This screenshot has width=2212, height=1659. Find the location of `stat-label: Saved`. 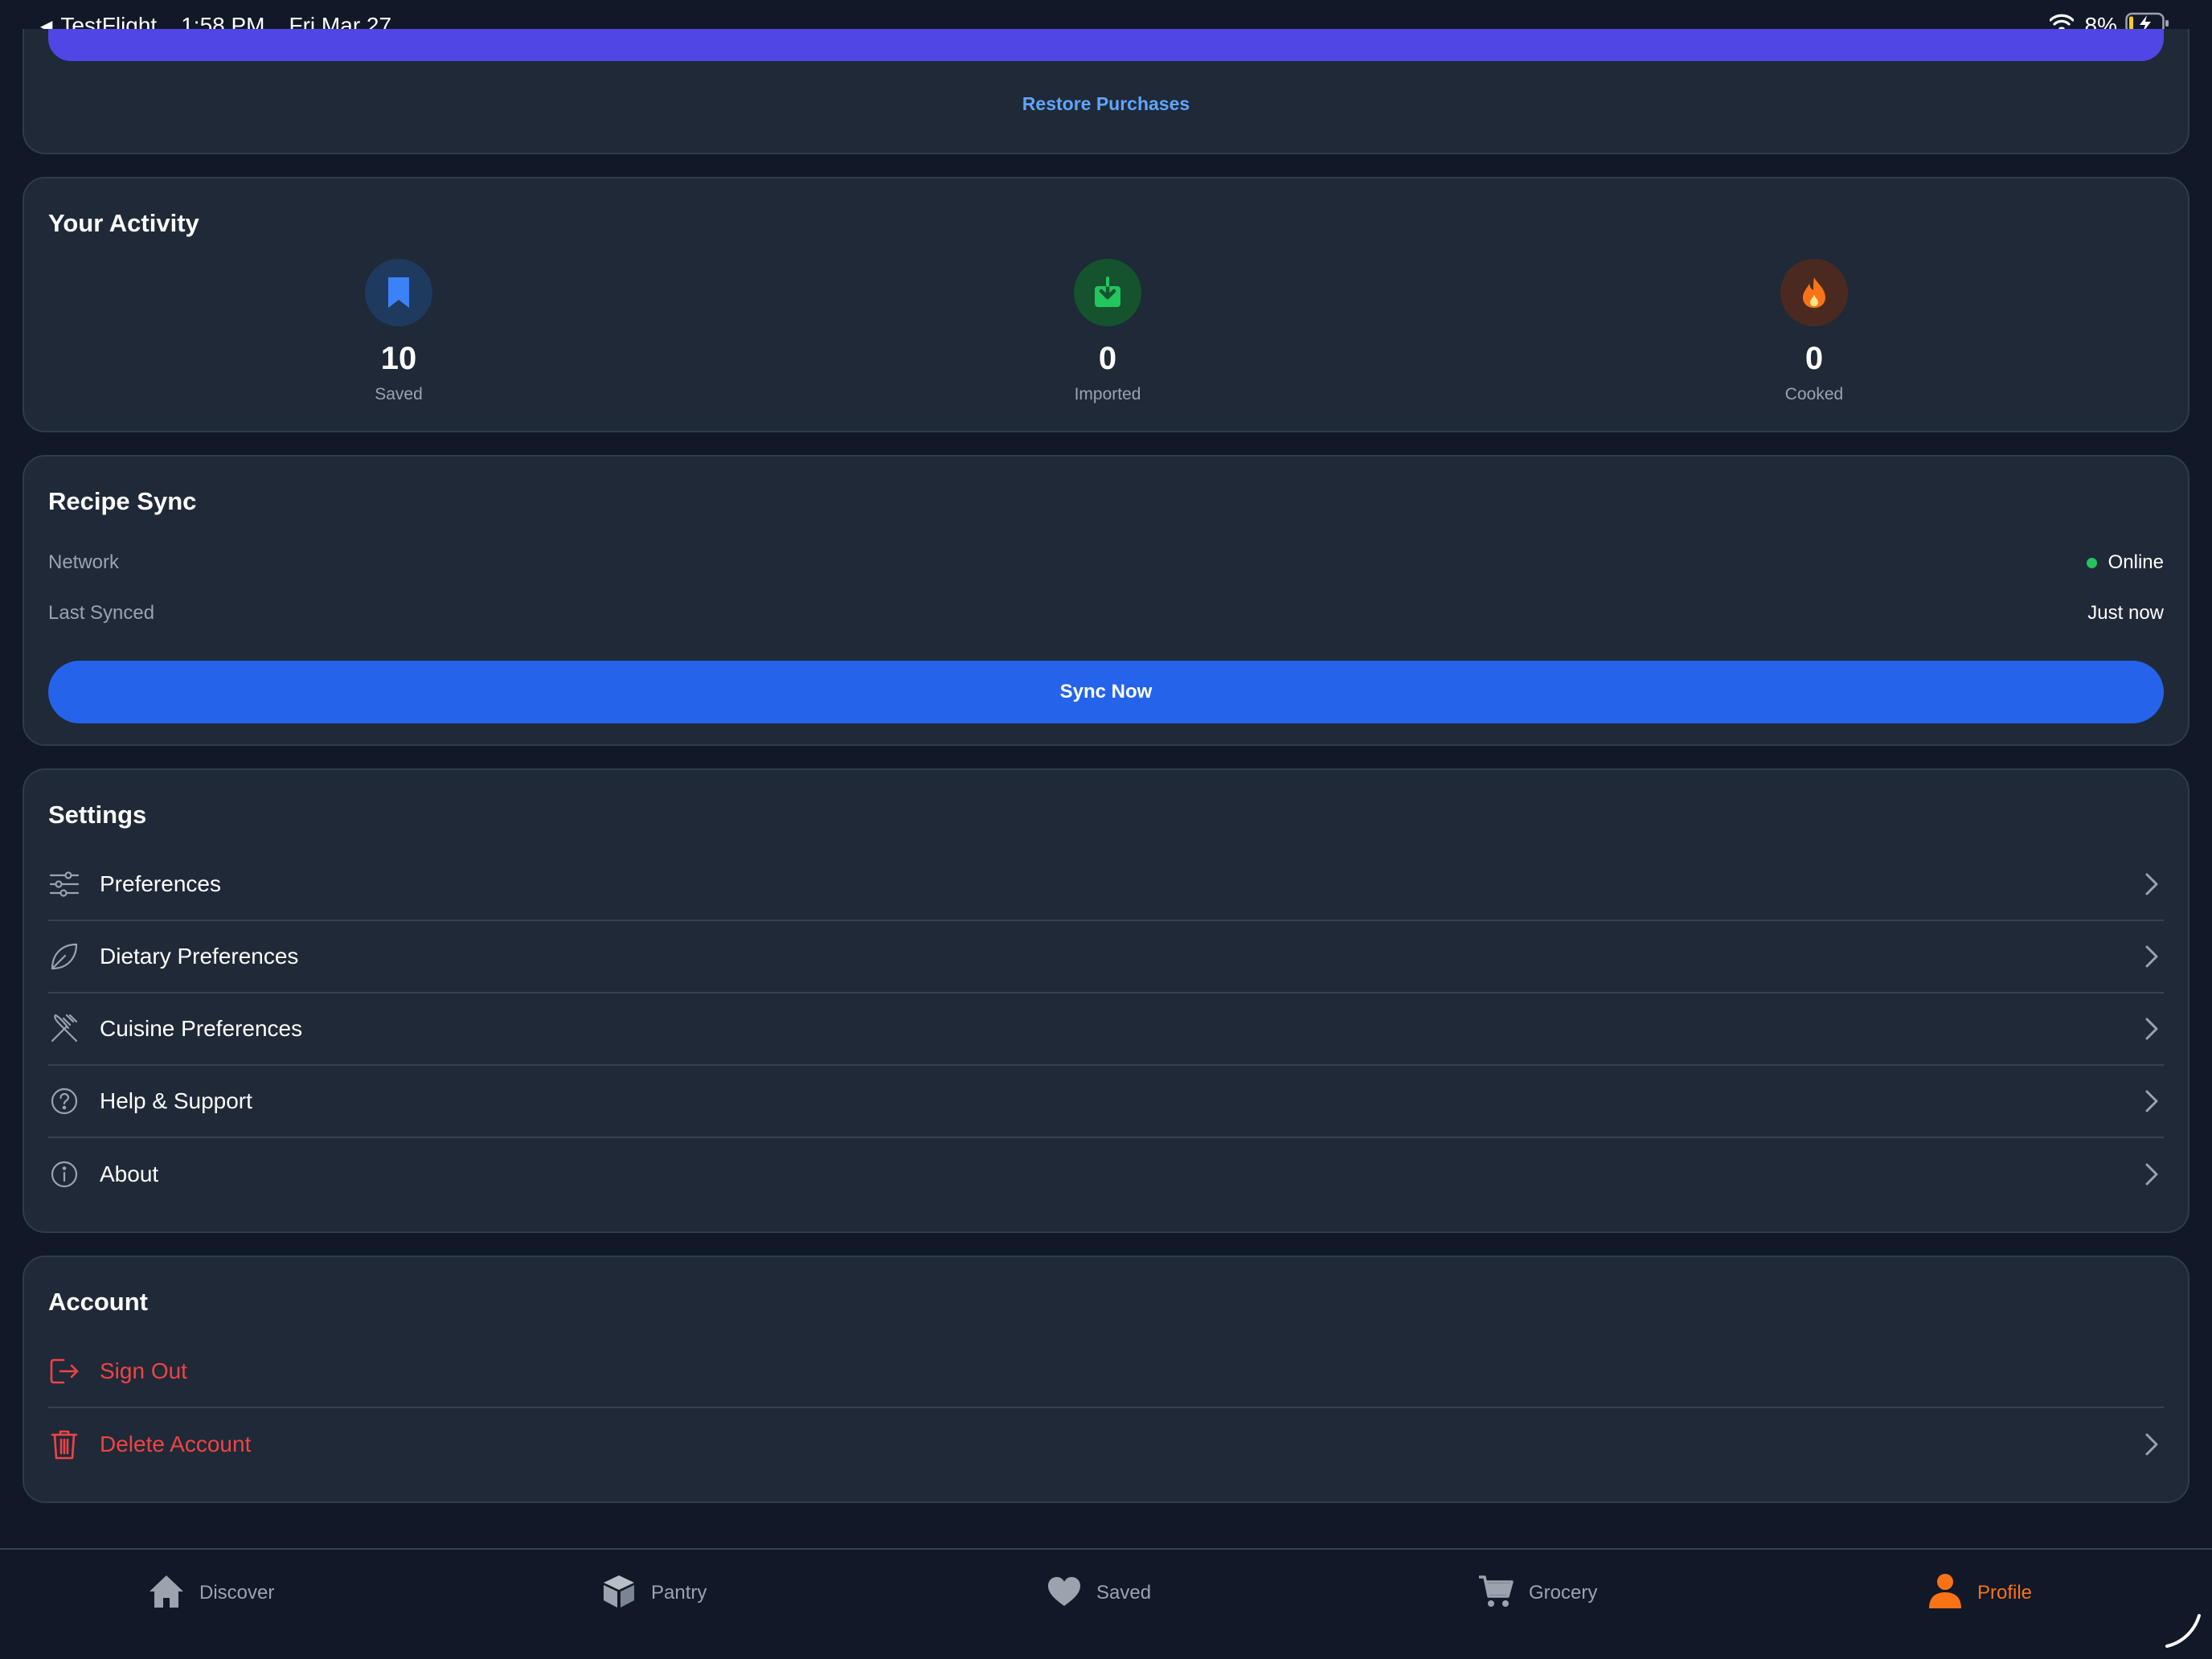

stat-label: Saved is located at coordinates (399, 394).